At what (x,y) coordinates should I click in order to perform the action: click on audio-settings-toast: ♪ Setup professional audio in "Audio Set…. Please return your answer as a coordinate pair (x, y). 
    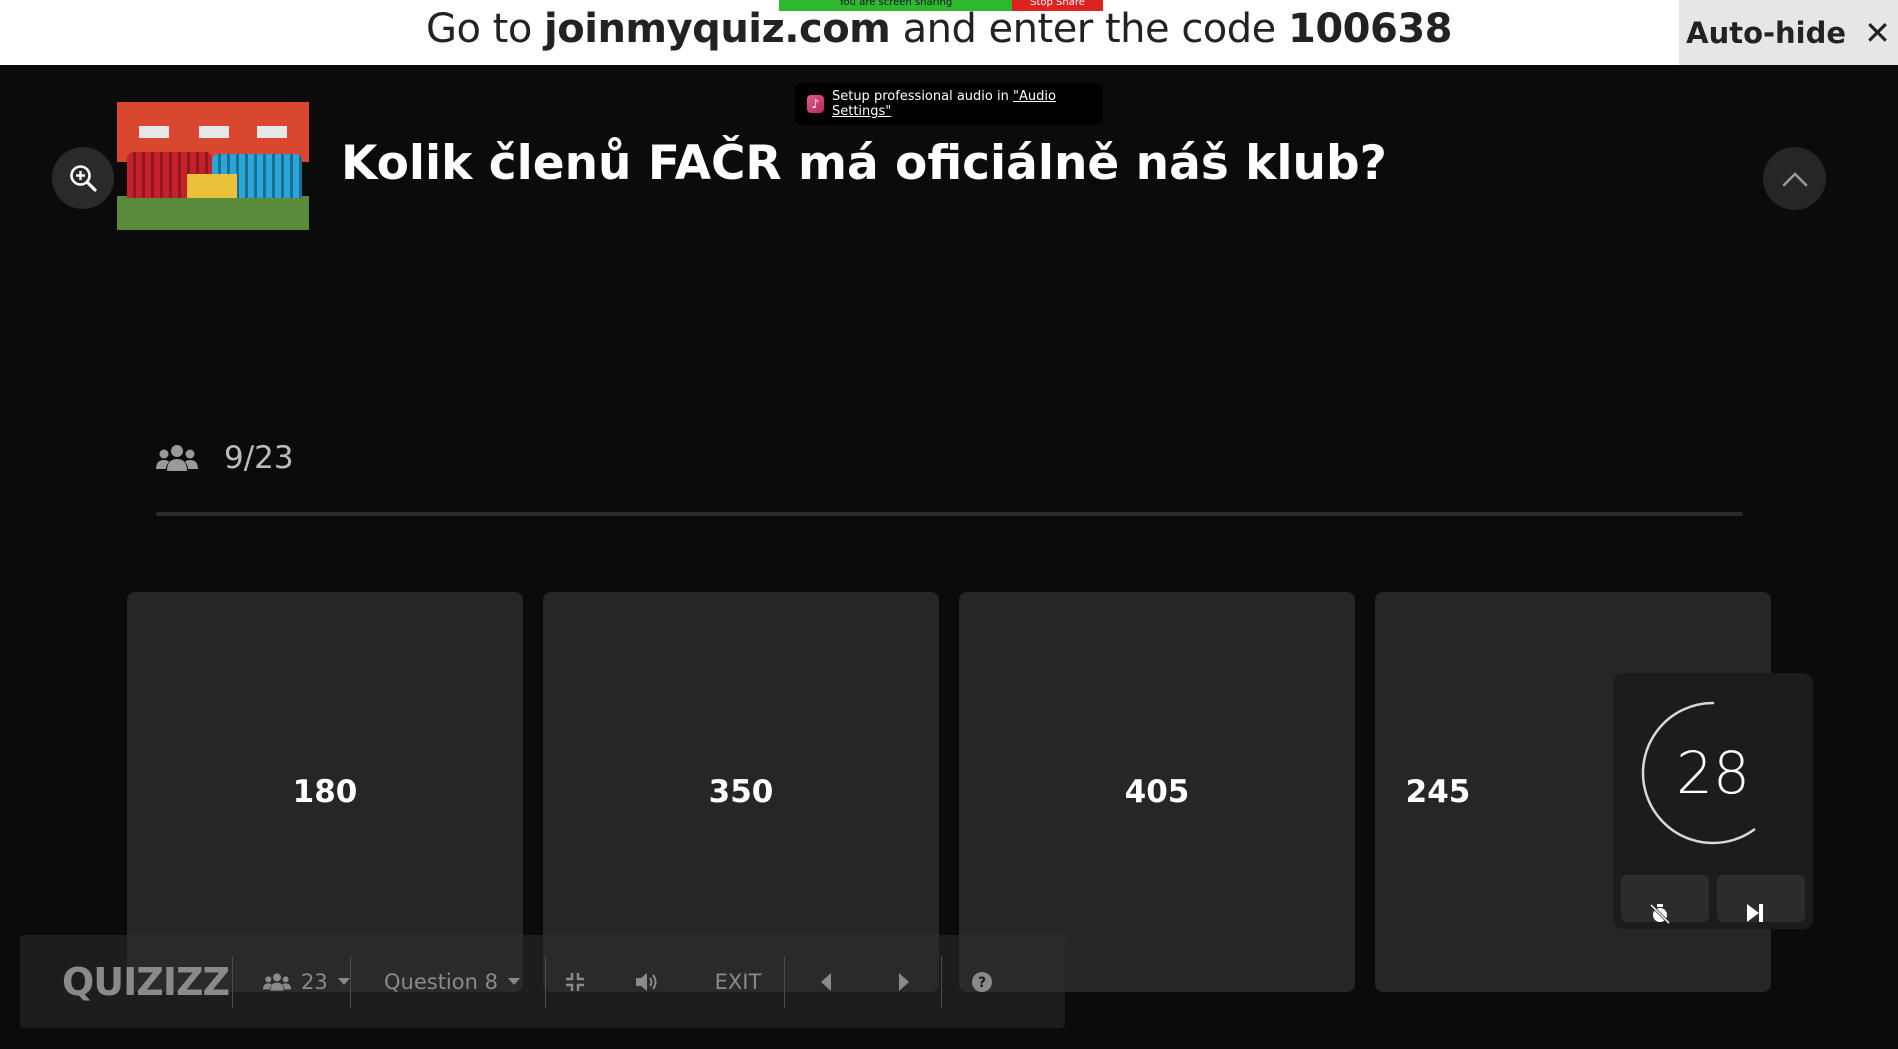
    Looking at the image, I should click on (949, 104).